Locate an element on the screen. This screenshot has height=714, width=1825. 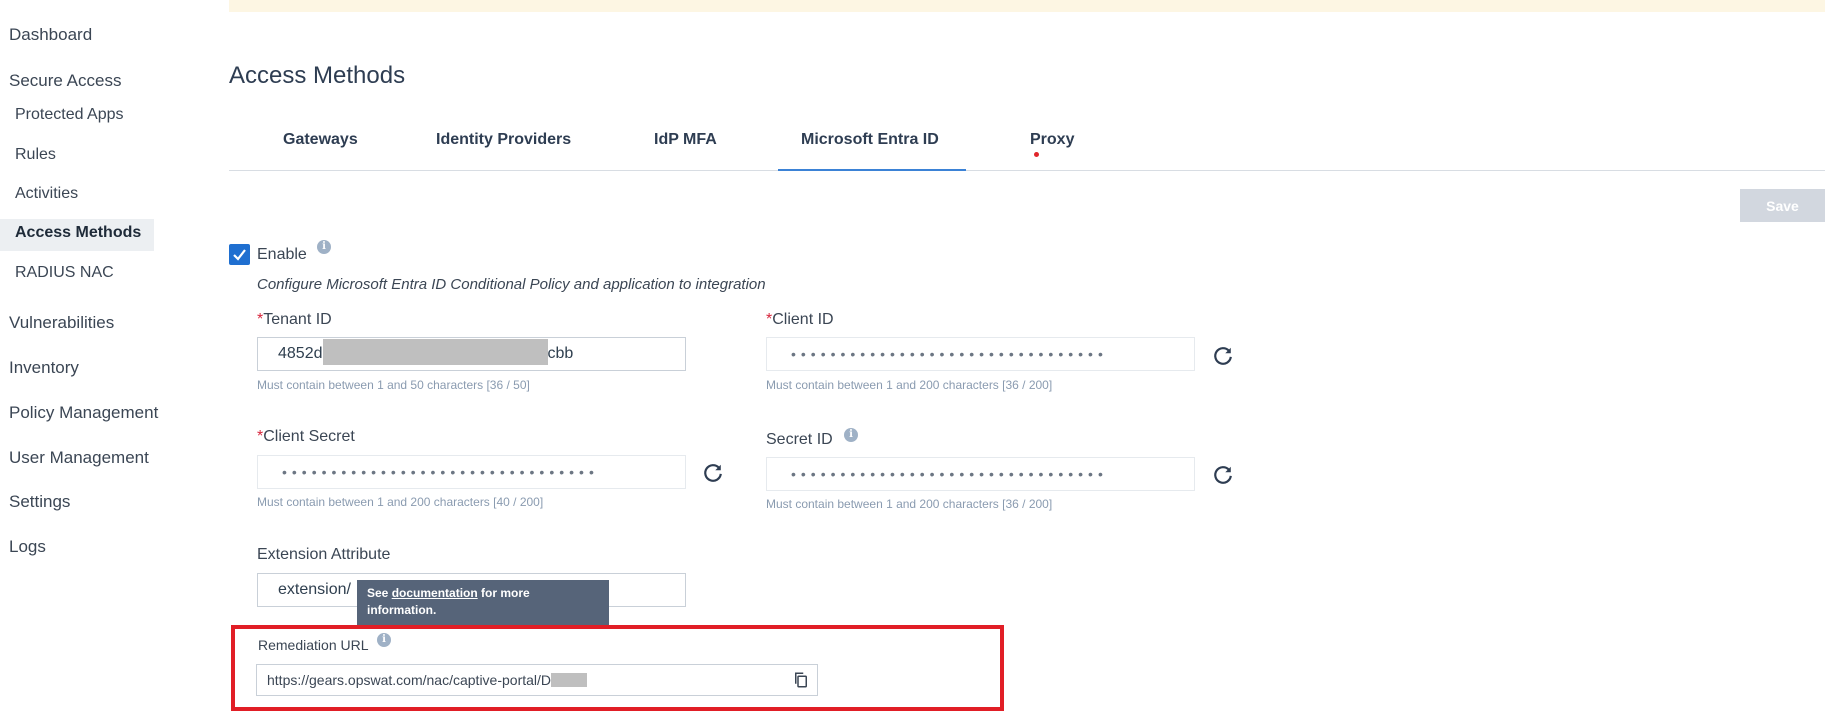
tab-idp-mfa: IdP MFA is located at coordinates (685, 140).